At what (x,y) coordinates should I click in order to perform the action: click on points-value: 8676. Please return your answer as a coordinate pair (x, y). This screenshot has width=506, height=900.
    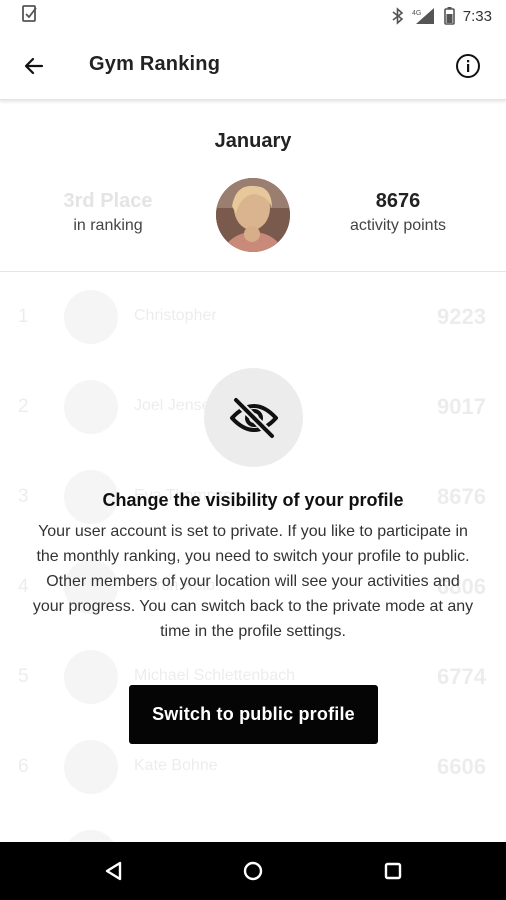
    Looking at the image, I should click on (398, 201).